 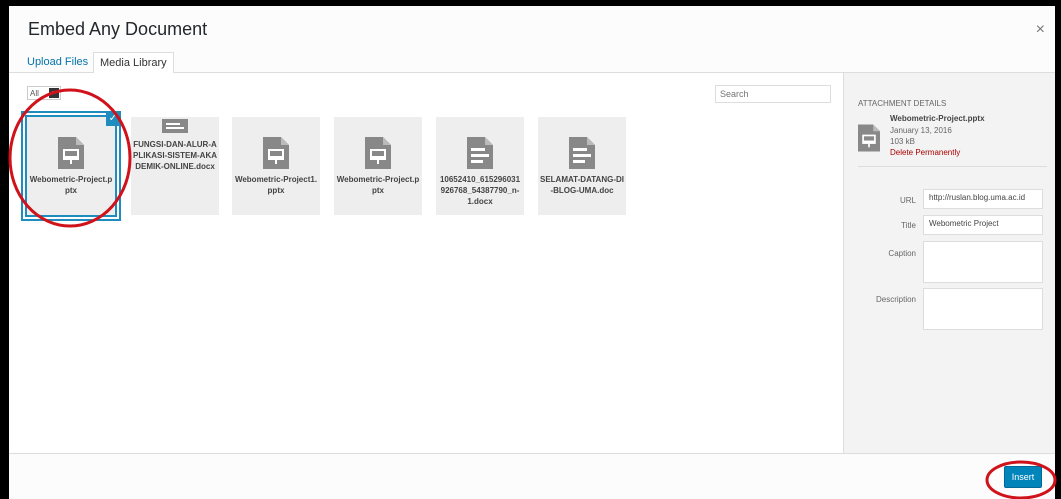 I want to click on media-item-webometric-project1-pptx: Webometric-Project1.pptx, so click(x=276, y=166).